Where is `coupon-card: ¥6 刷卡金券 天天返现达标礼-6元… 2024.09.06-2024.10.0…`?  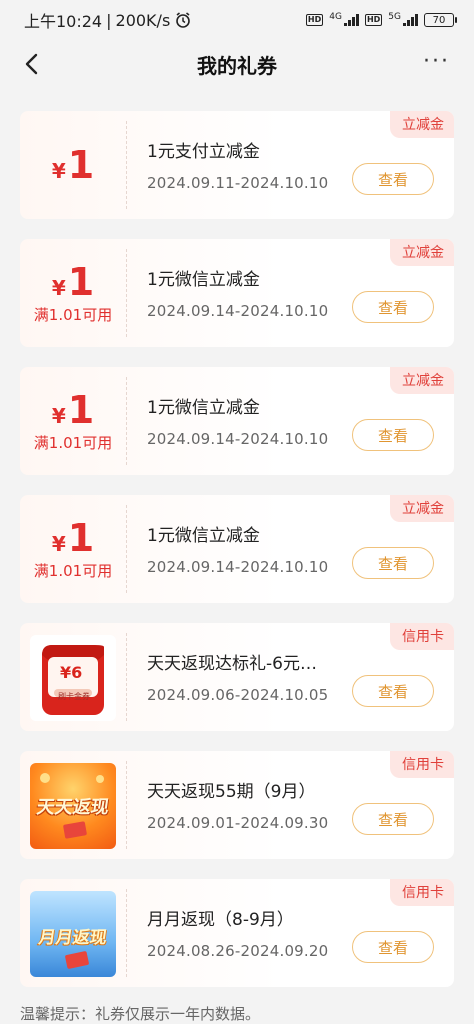
coupon-card: ¥6 刷卡金券 天天返现达标礼-6元… 2024.09.06-2024.10.0… is located at coordinates (237, 677).